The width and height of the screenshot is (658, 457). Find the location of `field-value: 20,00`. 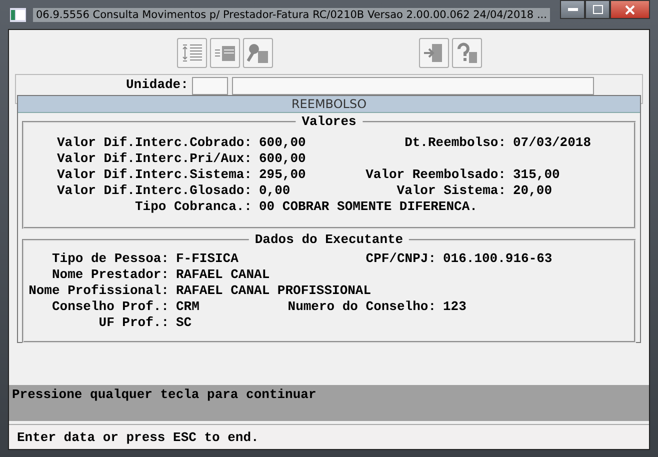

field-value: 20,00 is located at coordinates (532, 191).